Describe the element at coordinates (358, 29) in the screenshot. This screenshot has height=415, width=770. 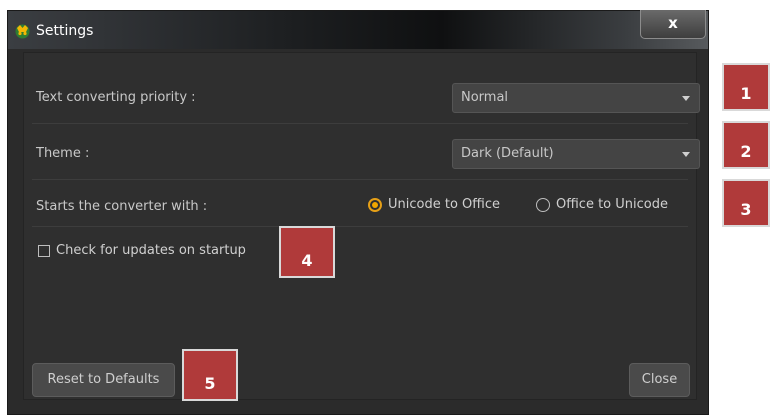
I see `title-bar: Settings x` at that location.